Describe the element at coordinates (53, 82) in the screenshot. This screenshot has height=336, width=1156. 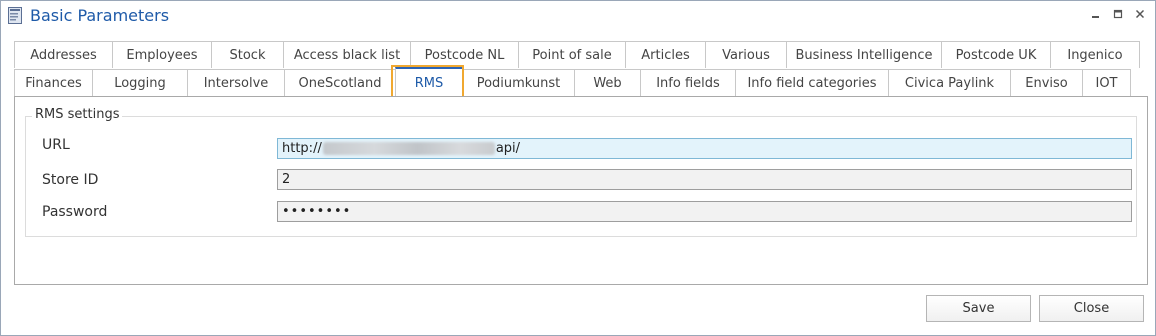
I see `tab-finances: Finances` at that location.